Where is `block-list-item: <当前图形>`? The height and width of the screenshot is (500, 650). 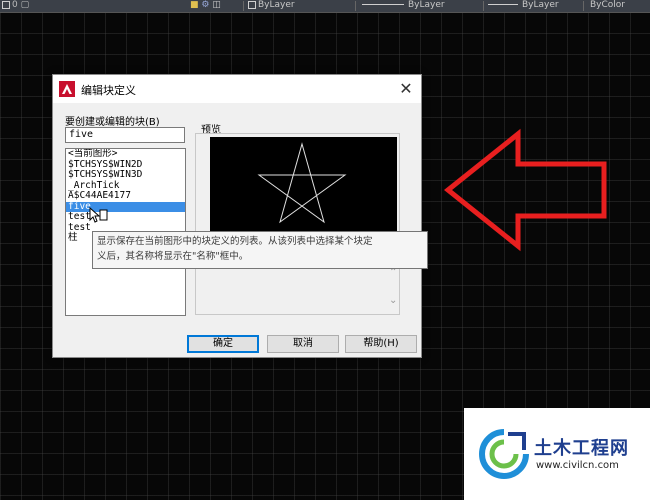
block-list-item: <当前图形> is located at coordinates (125, 154).